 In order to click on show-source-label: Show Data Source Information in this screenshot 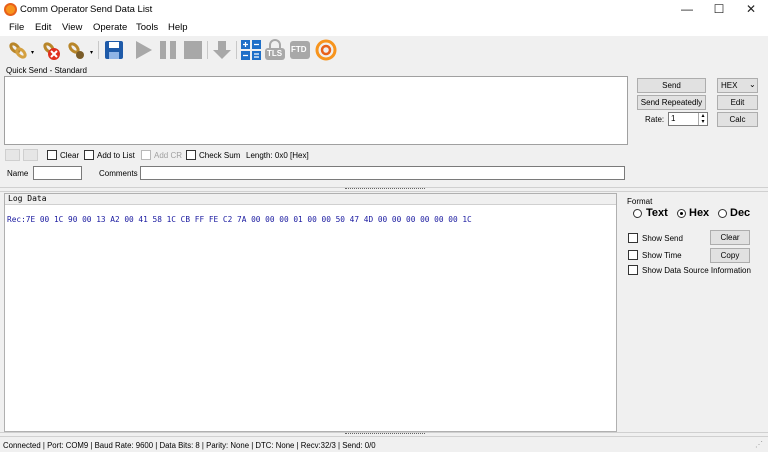, I will do `click(696, 270)`.